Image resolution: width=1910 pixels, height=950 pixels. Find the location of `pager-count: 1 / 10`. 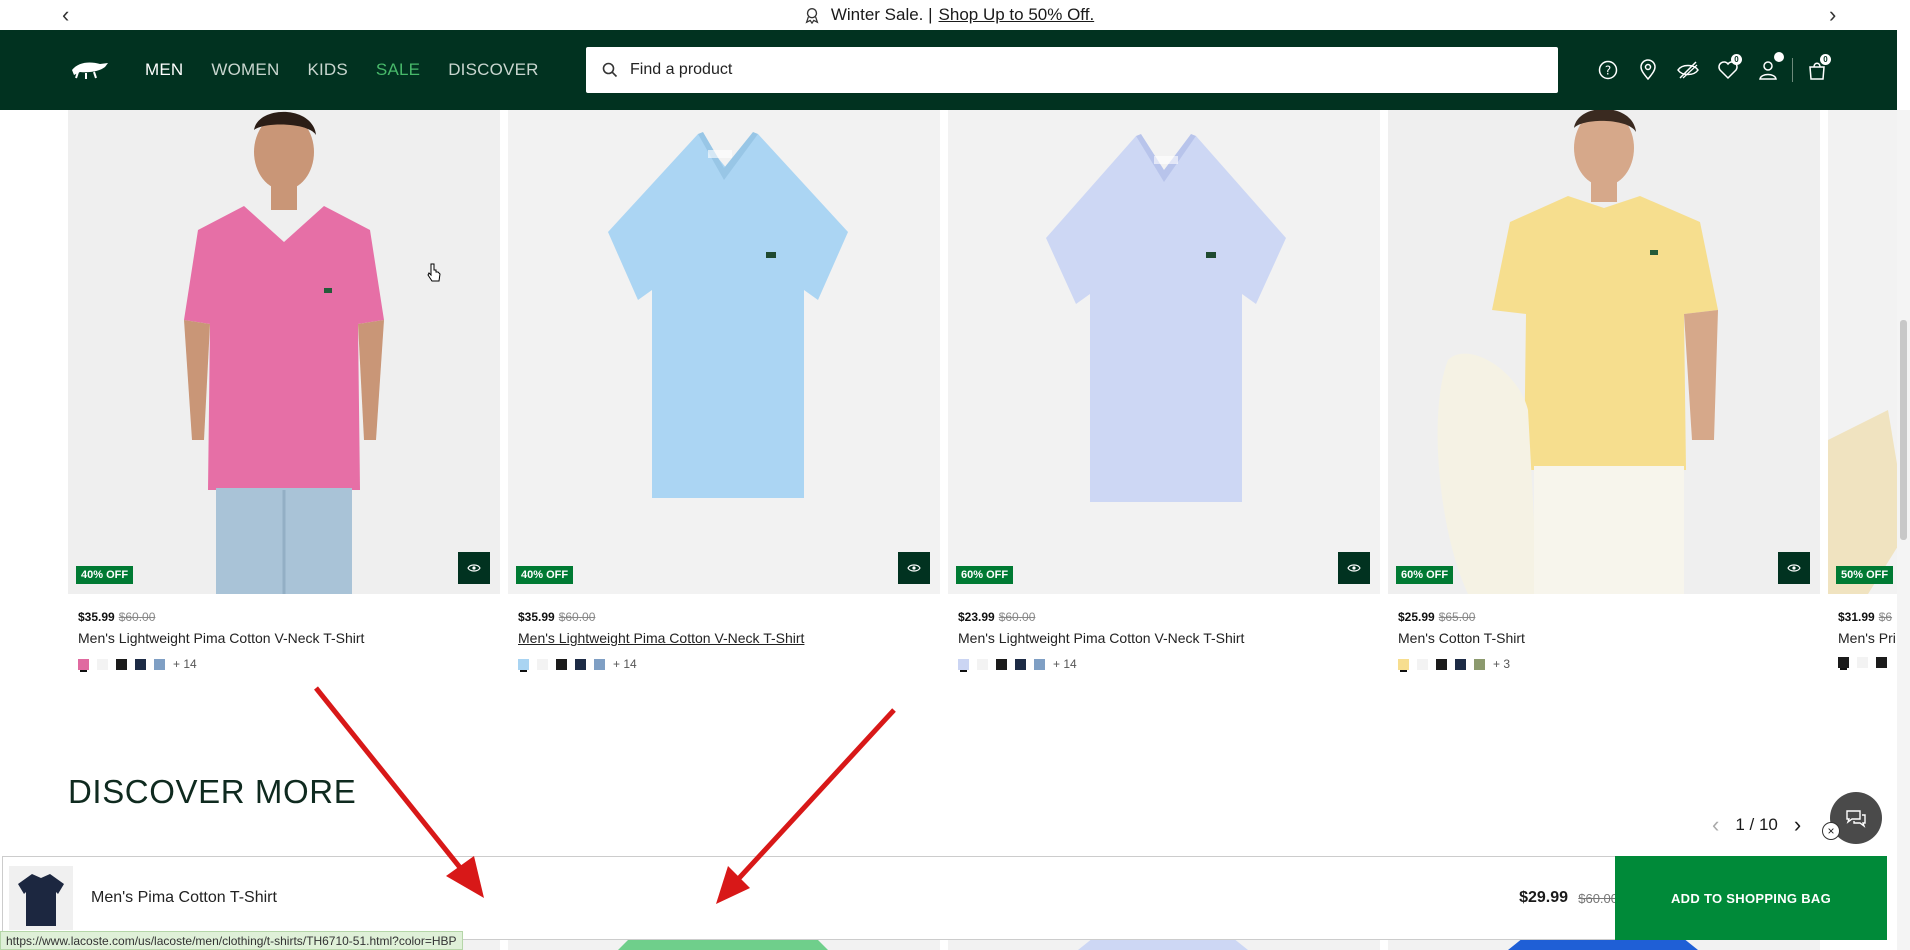

pager-count: 1 / 10 is located at coordinates (1756, 824).